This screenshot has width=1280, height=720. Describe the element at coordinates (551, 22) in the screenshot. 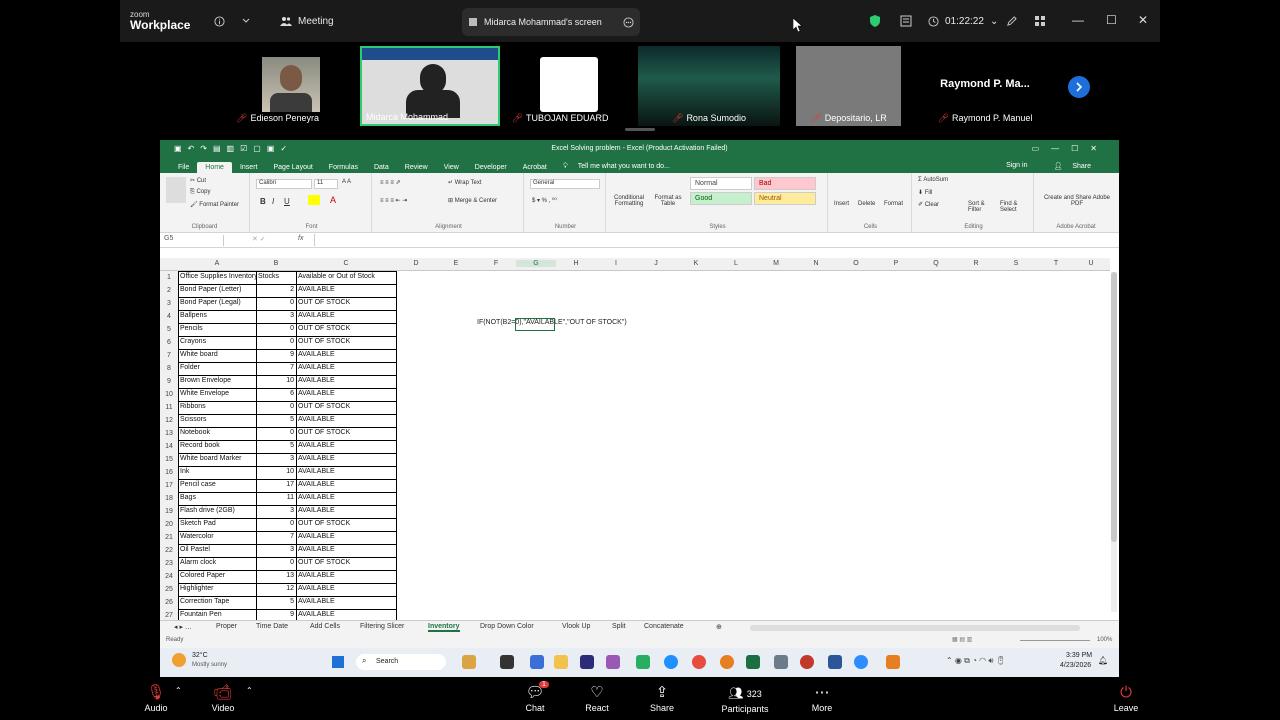

I see `screen-share-indicator: Midarca Mohammad's screen` at that location.